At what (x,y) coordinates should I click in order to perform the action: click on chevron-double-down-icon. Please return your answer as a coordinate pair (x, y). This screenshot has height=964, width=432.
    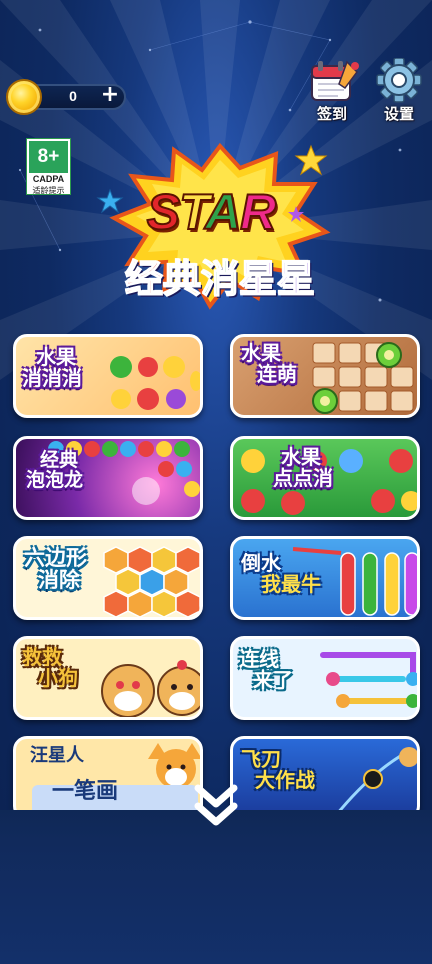
    Looking at the image, I should click on (216, 807).